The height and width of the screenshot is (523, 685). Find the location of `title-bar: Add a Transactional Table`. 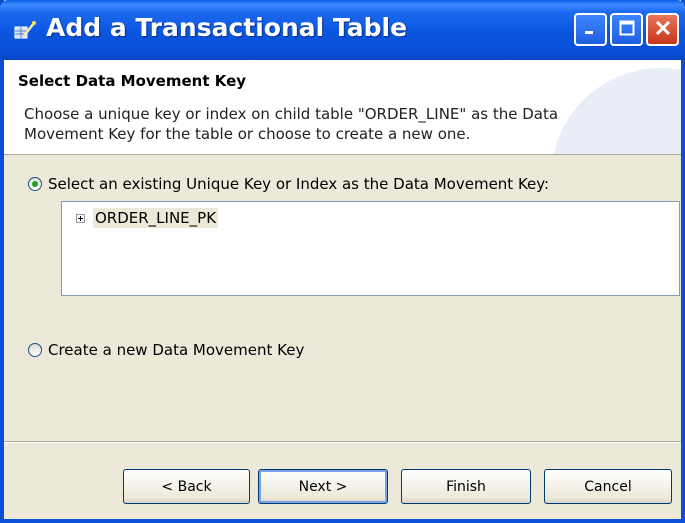

title-bar: Add a Transactional Table is located at coordinates (342, 30).